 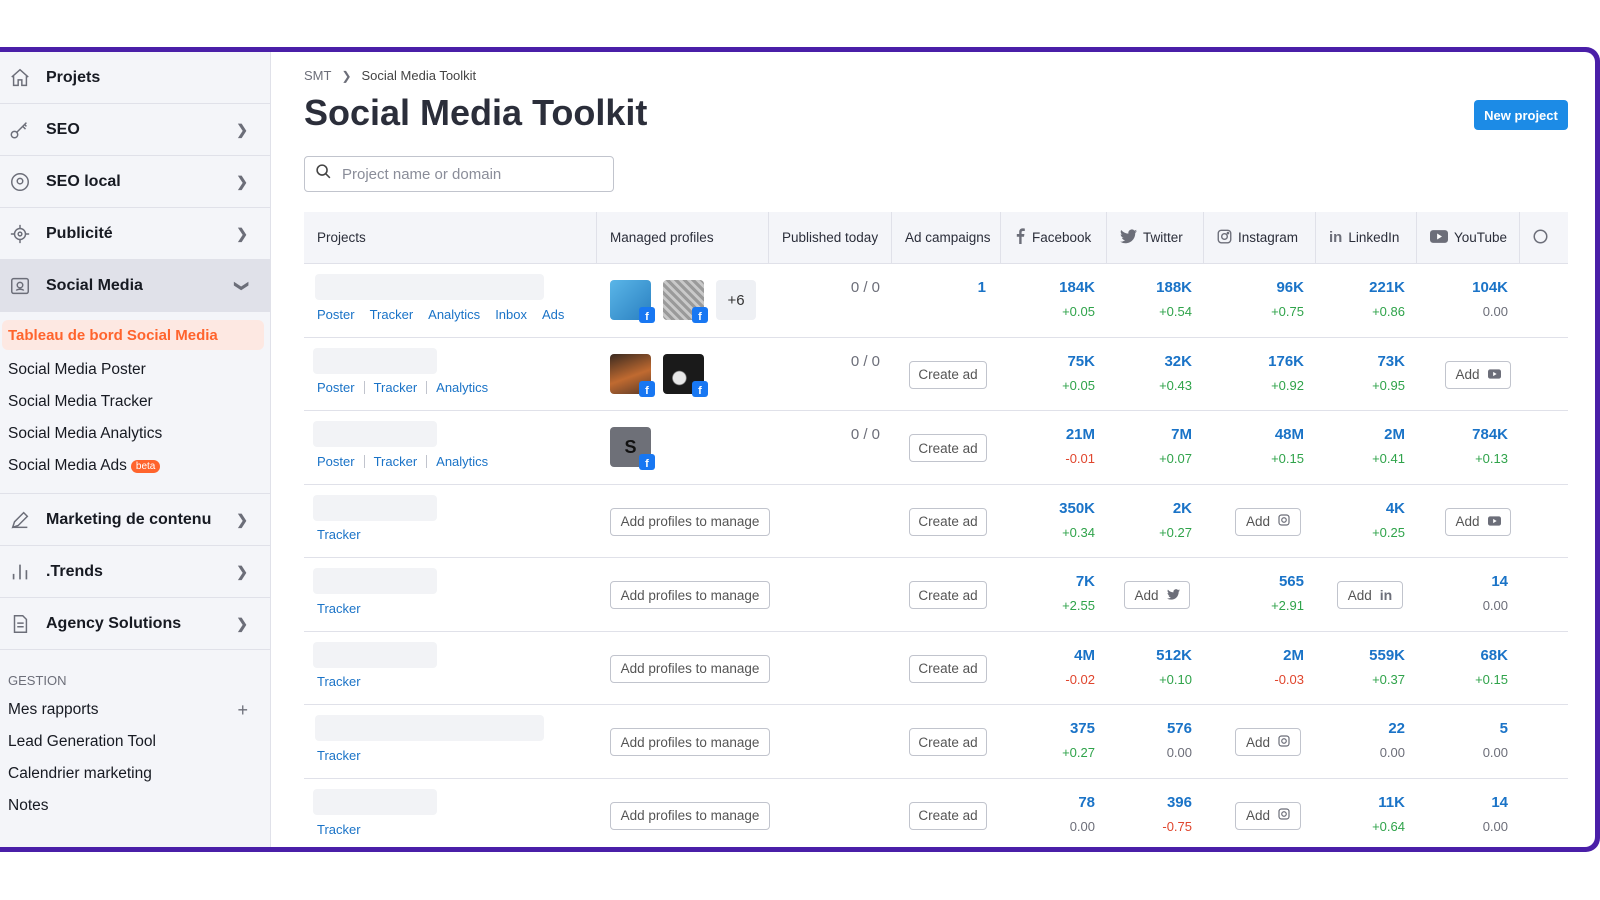 What do you see at coordinates (450, 237) in the screenshot?
I see `col-header-projects: Projects` at bounding box center [450, 237].